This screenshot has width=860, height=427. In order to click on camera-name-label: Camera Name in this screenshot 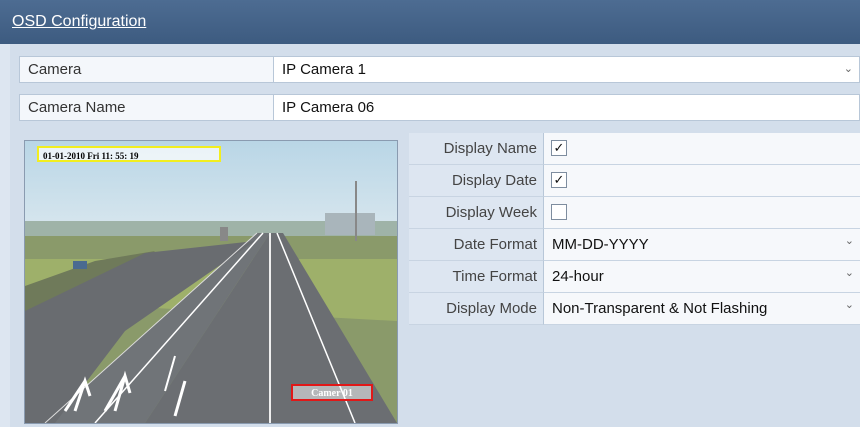, I will do `click(147, 107)`.